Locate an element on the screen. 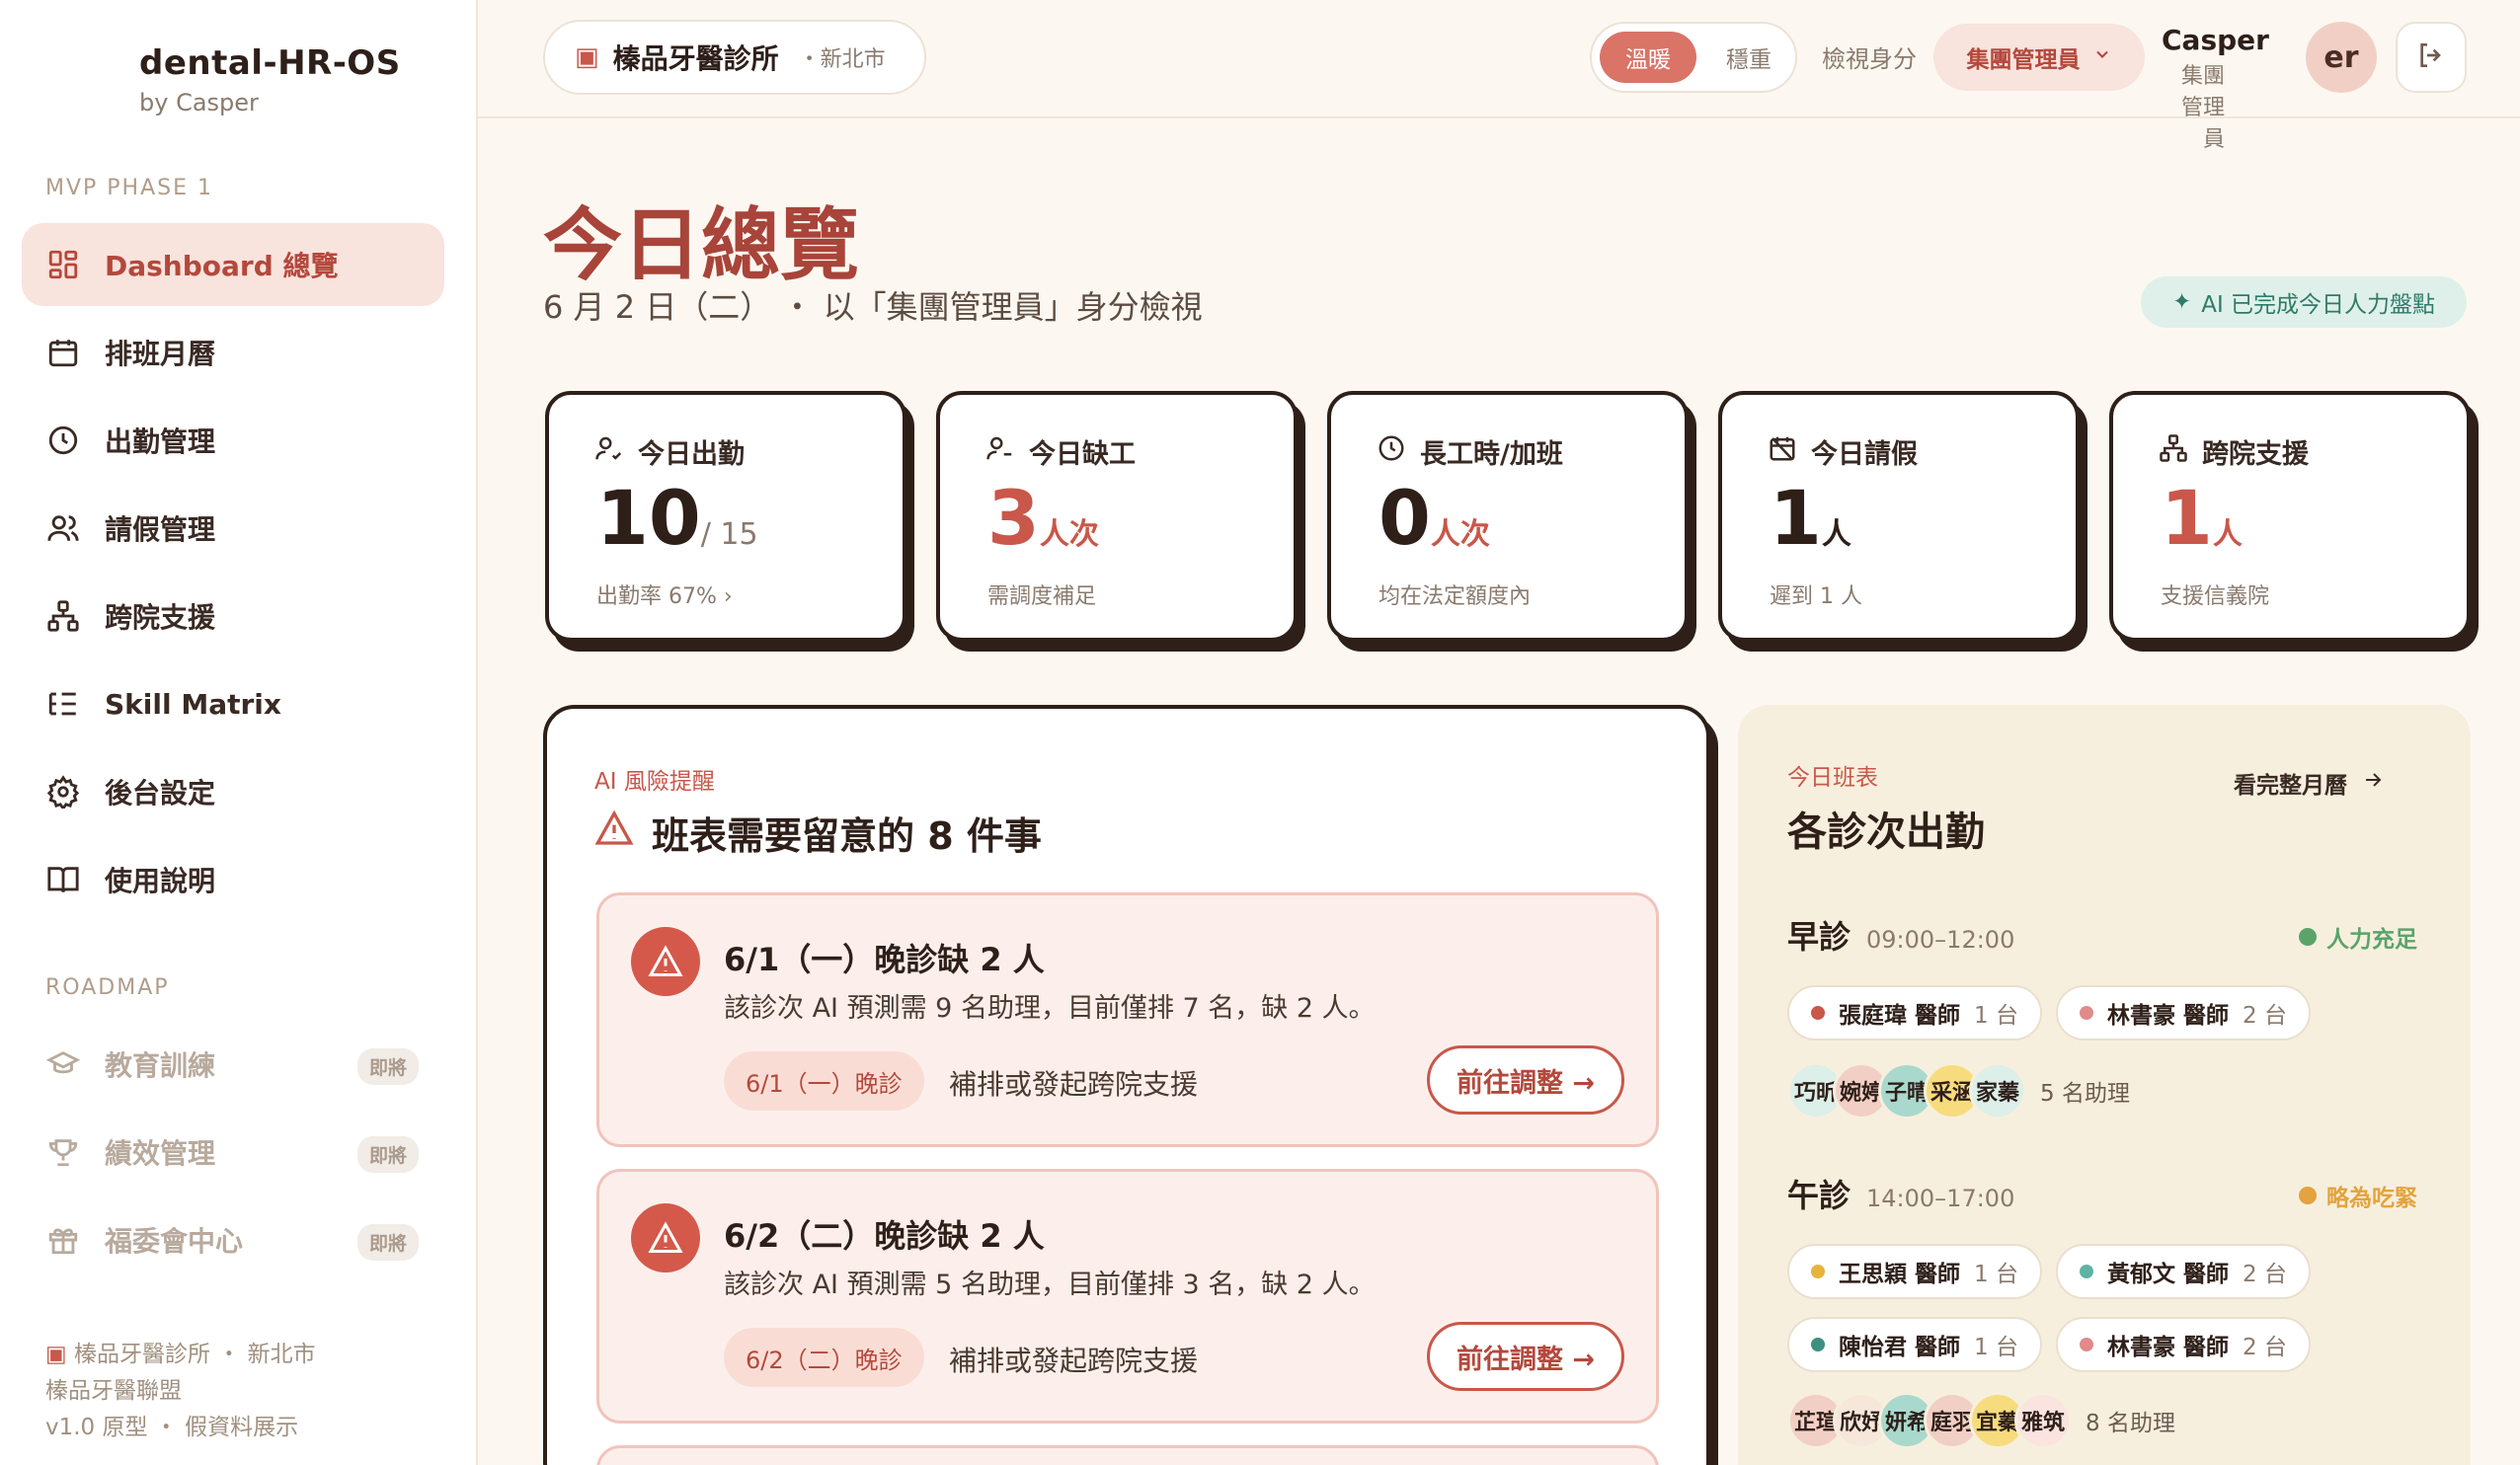 This screenshot has height=1465, width=2520. assistant-group: 巧昕 婉婷 子晴 采涵 家蓁 5 名助理 is located at coordinates (1958, 1091).